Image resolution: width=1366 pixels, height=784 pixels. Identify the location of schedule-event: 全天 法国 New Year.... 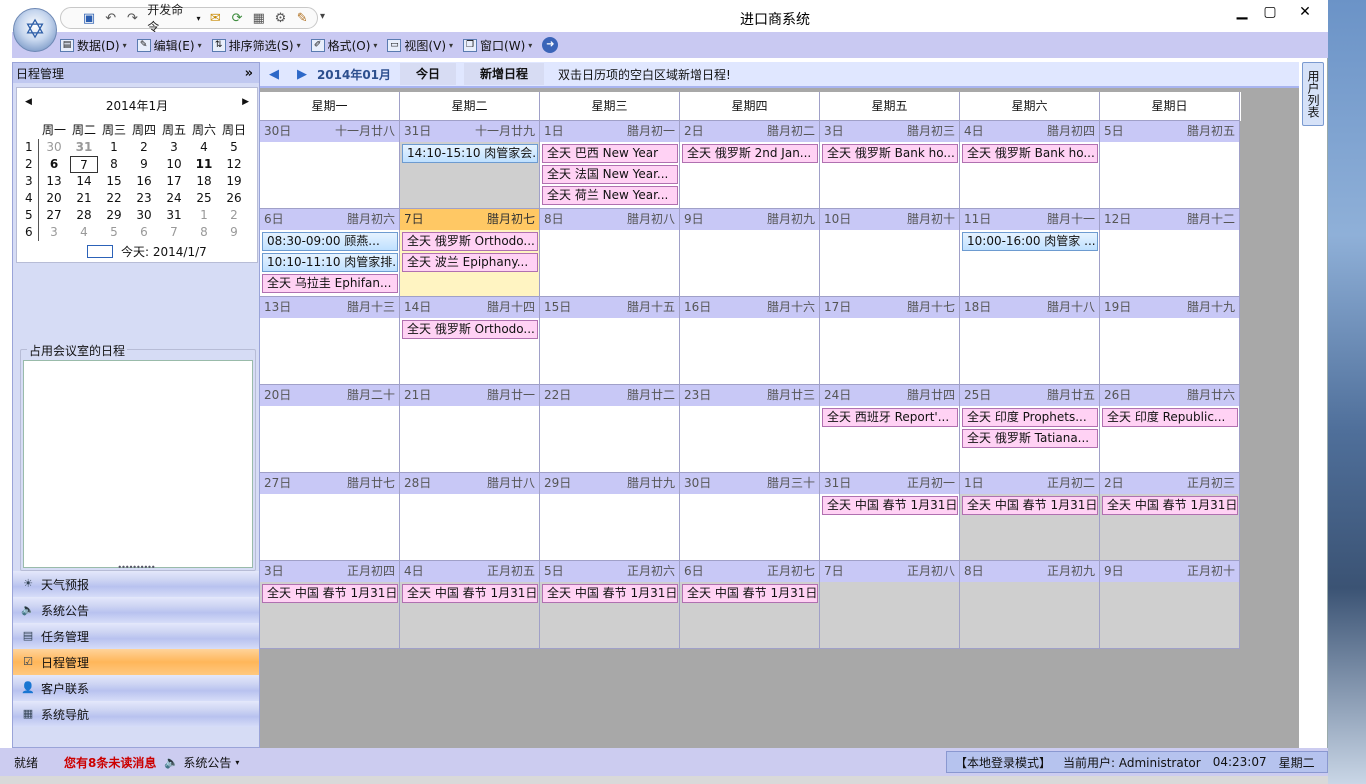
(610, 174).